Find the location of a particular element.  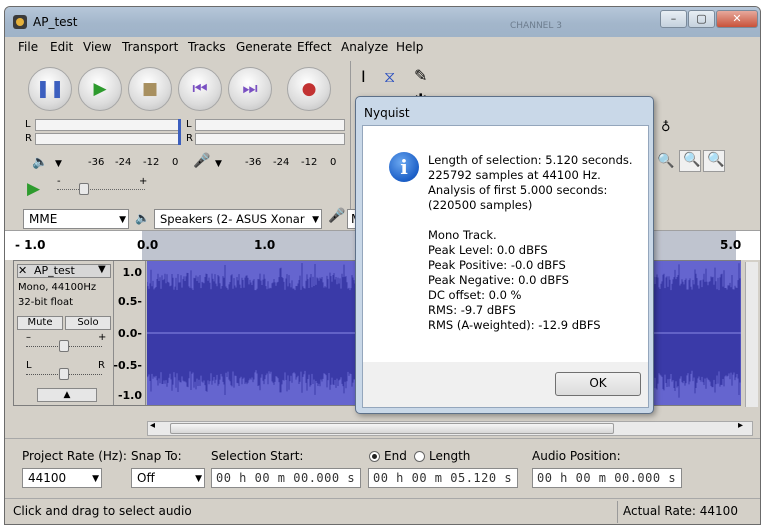

dialog-line: DC offset: 0.0 % is located at coordinates (475, 295).